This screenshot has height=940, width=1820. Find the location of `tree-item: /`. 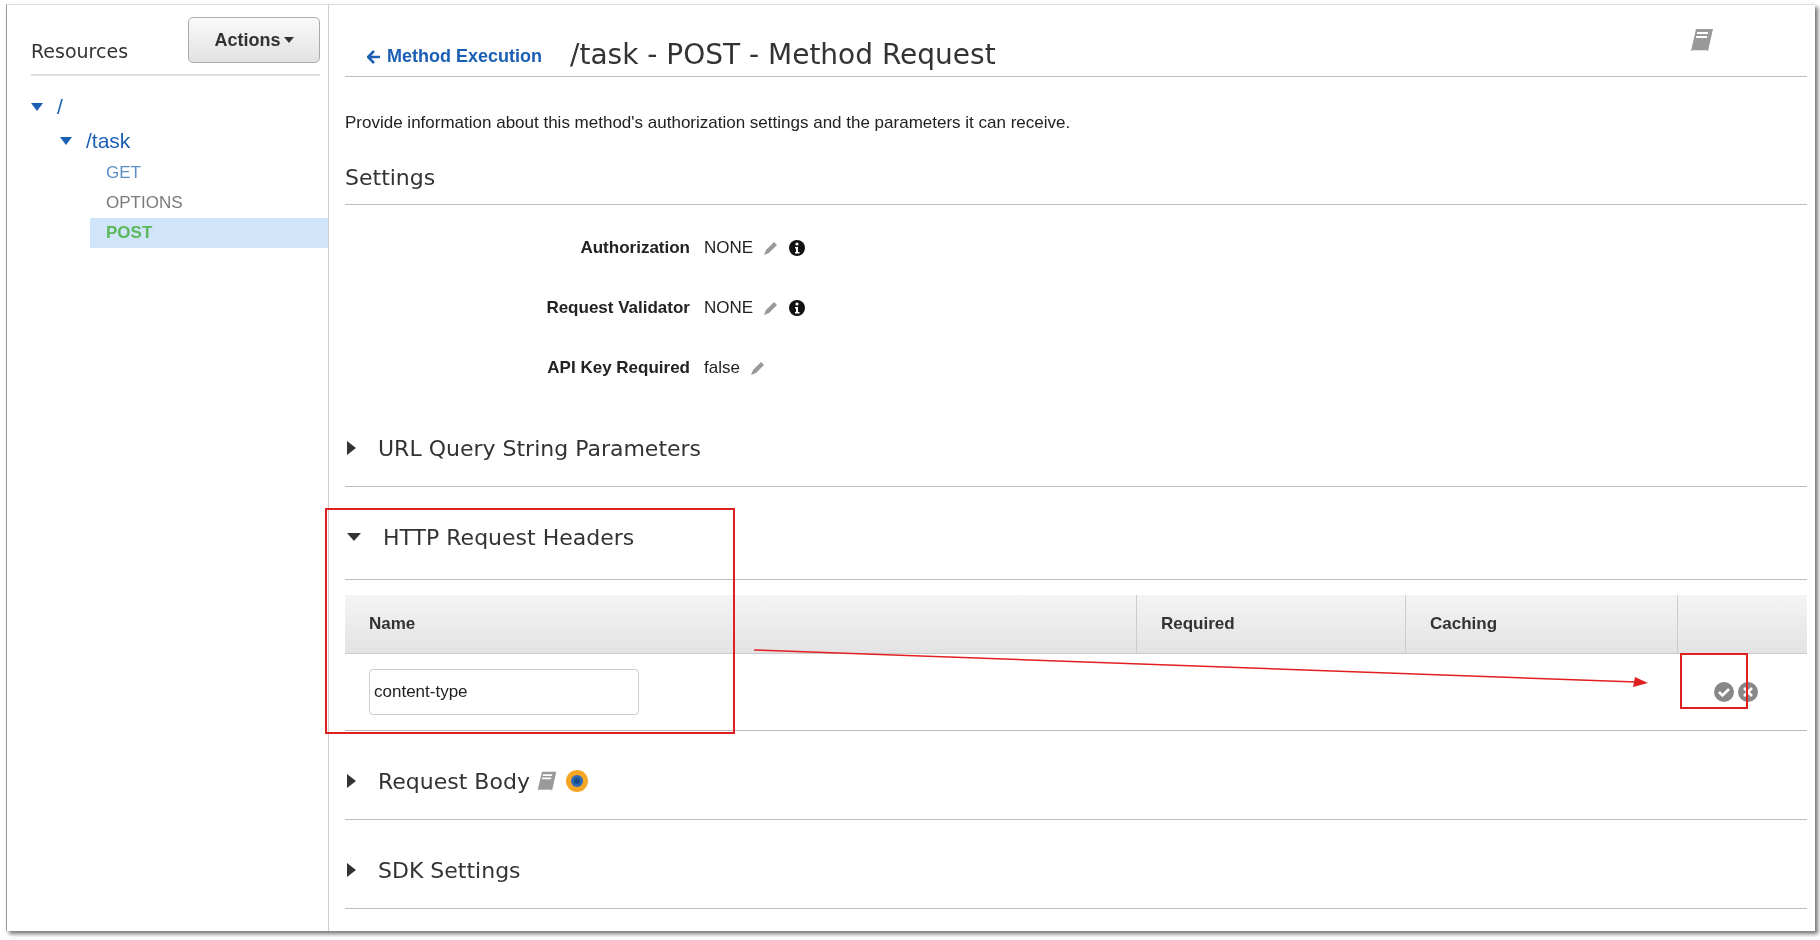

tree-item: / is located at coordinates (60, 107).